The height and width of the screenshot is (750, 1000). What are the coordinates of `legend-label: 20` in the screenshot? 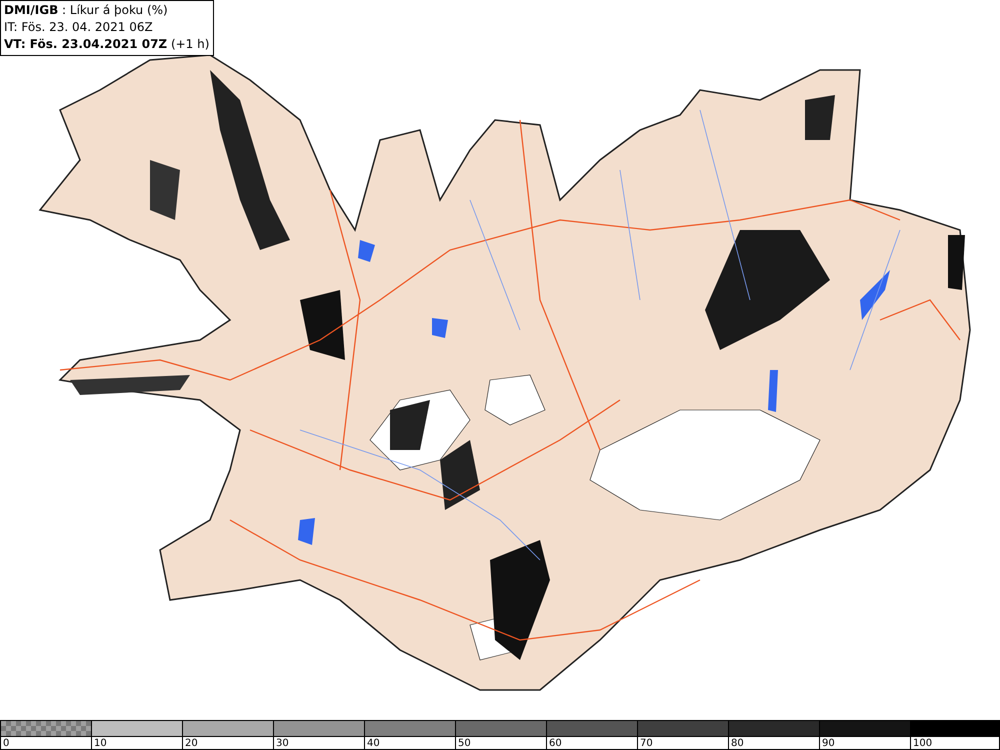 It's located at (191, 743).